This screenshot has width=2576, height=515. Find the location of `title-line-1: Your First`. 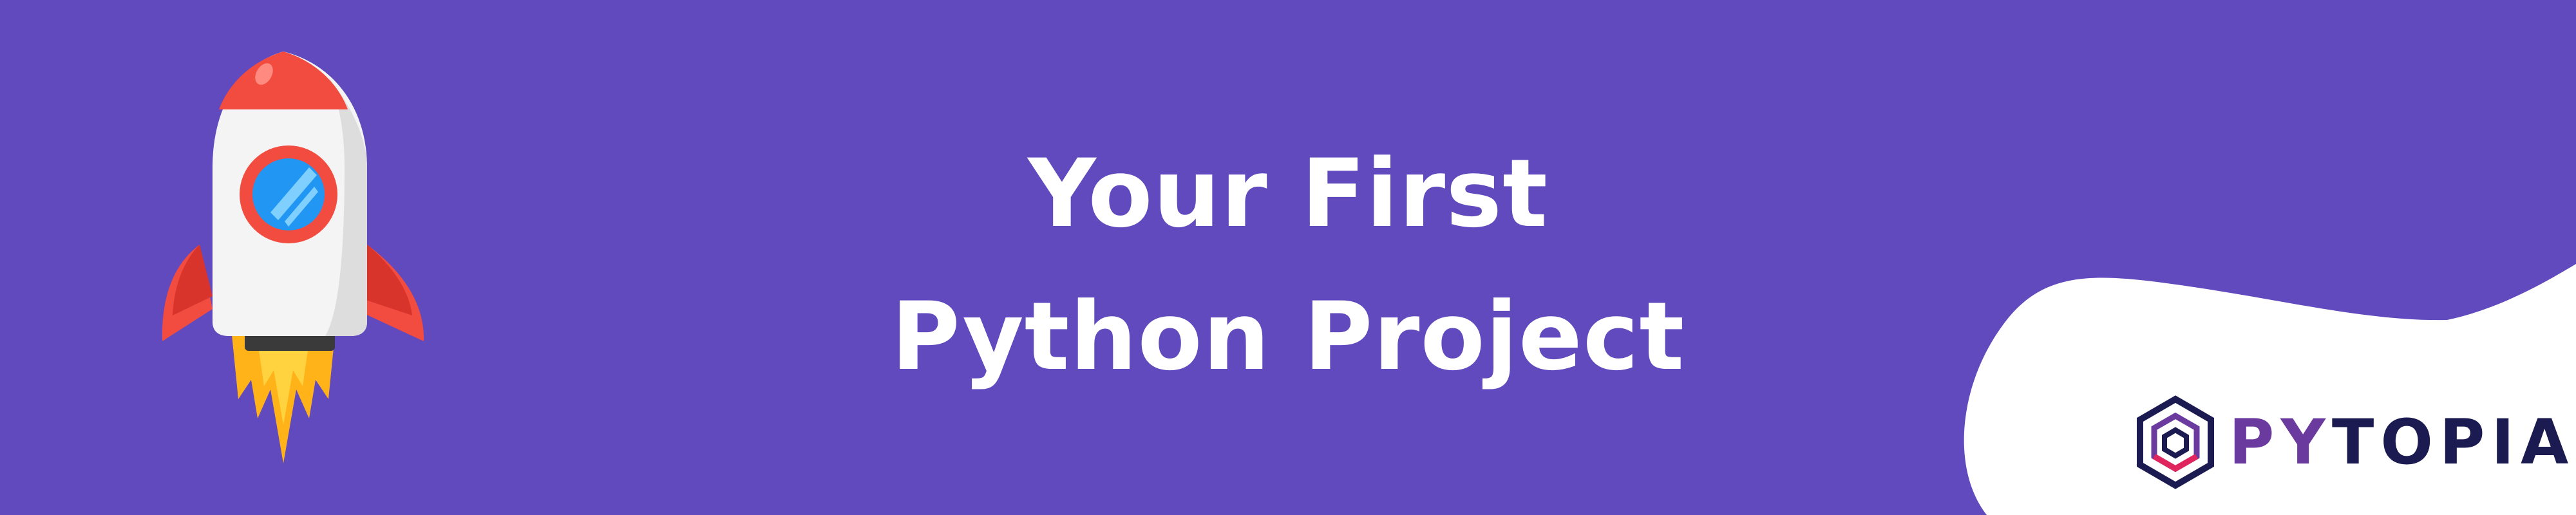

title-line-1: Your First is located at coordinates (1288, 193).